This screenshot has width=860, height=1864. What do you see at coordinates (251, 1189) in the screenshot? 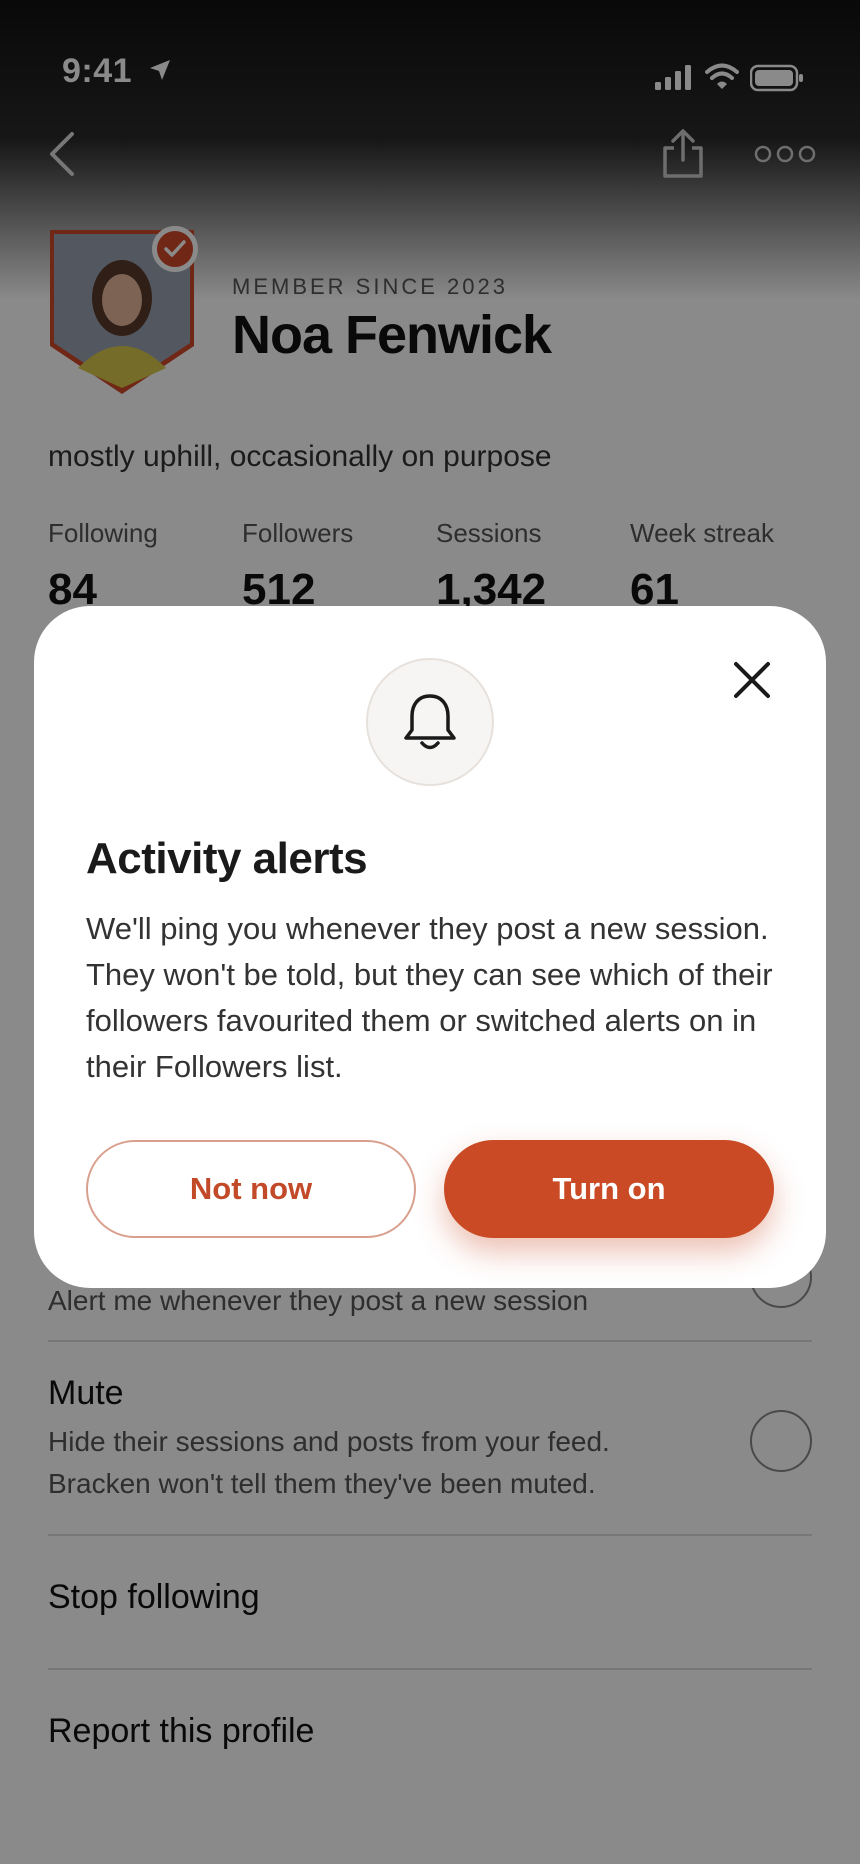
I see `not-now-button: Not now` at bounding box center [251, 1189].